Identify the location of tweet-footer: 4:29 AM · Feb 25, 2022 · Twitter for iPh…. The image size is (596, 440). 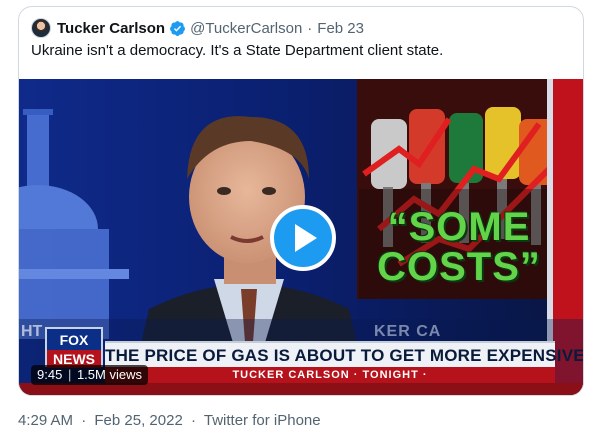
(169, 420).